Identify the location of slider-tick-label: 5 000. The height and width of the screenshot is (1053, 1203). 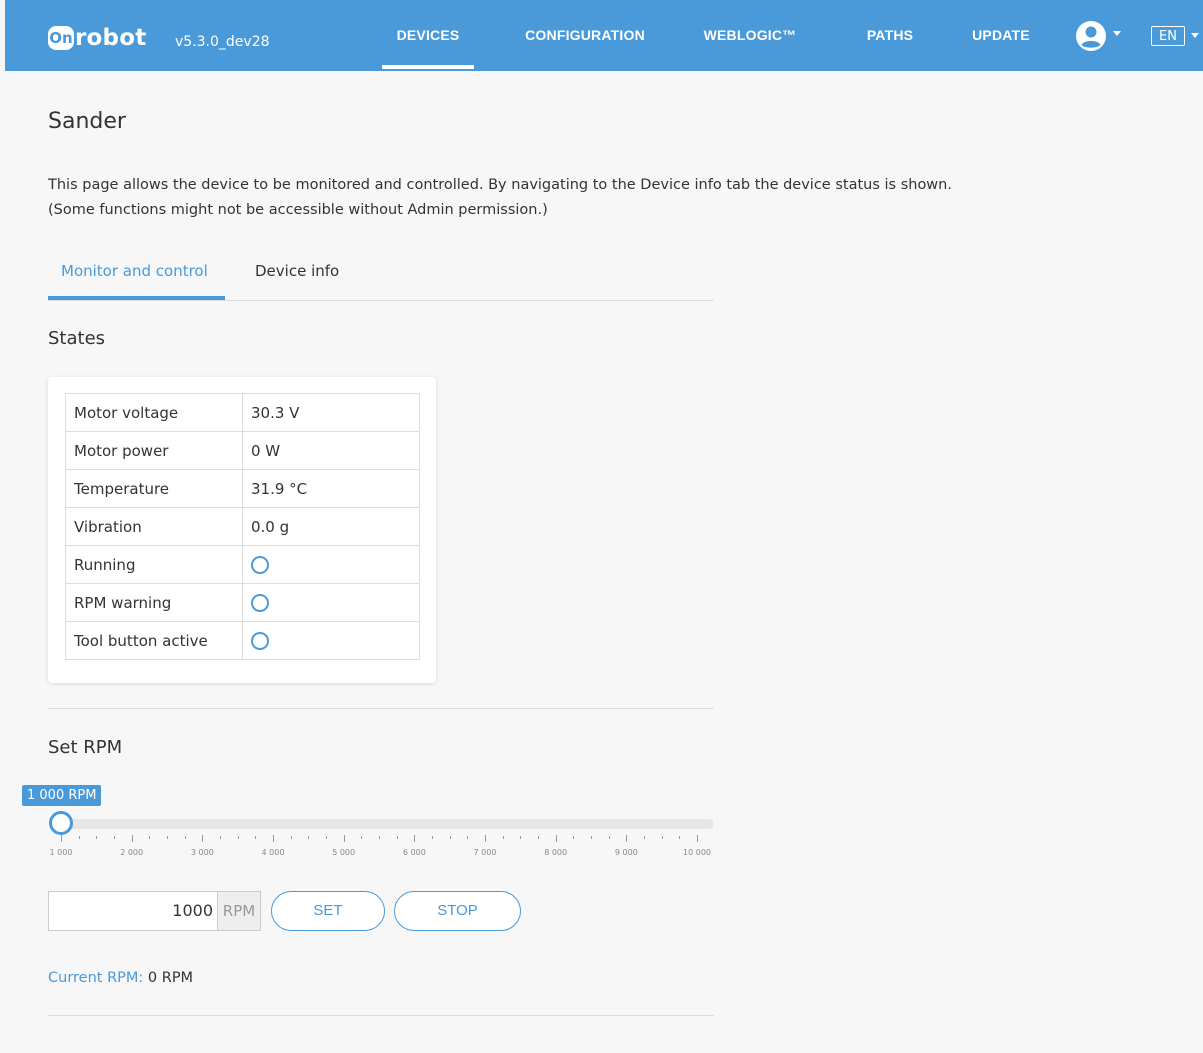
(344, 852).